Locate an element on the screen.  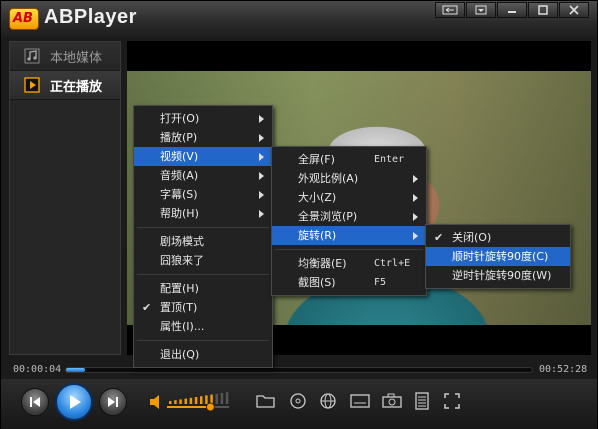
playlist-icon is located at coordinates (422, 401).